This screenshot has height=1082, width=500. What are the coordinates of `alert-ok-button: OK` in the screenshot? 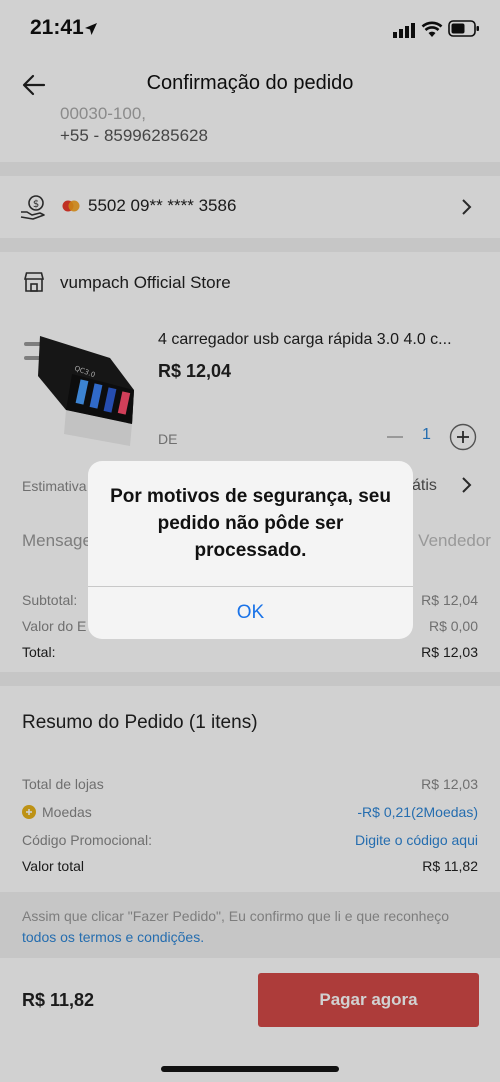 It's located at (250, 613).